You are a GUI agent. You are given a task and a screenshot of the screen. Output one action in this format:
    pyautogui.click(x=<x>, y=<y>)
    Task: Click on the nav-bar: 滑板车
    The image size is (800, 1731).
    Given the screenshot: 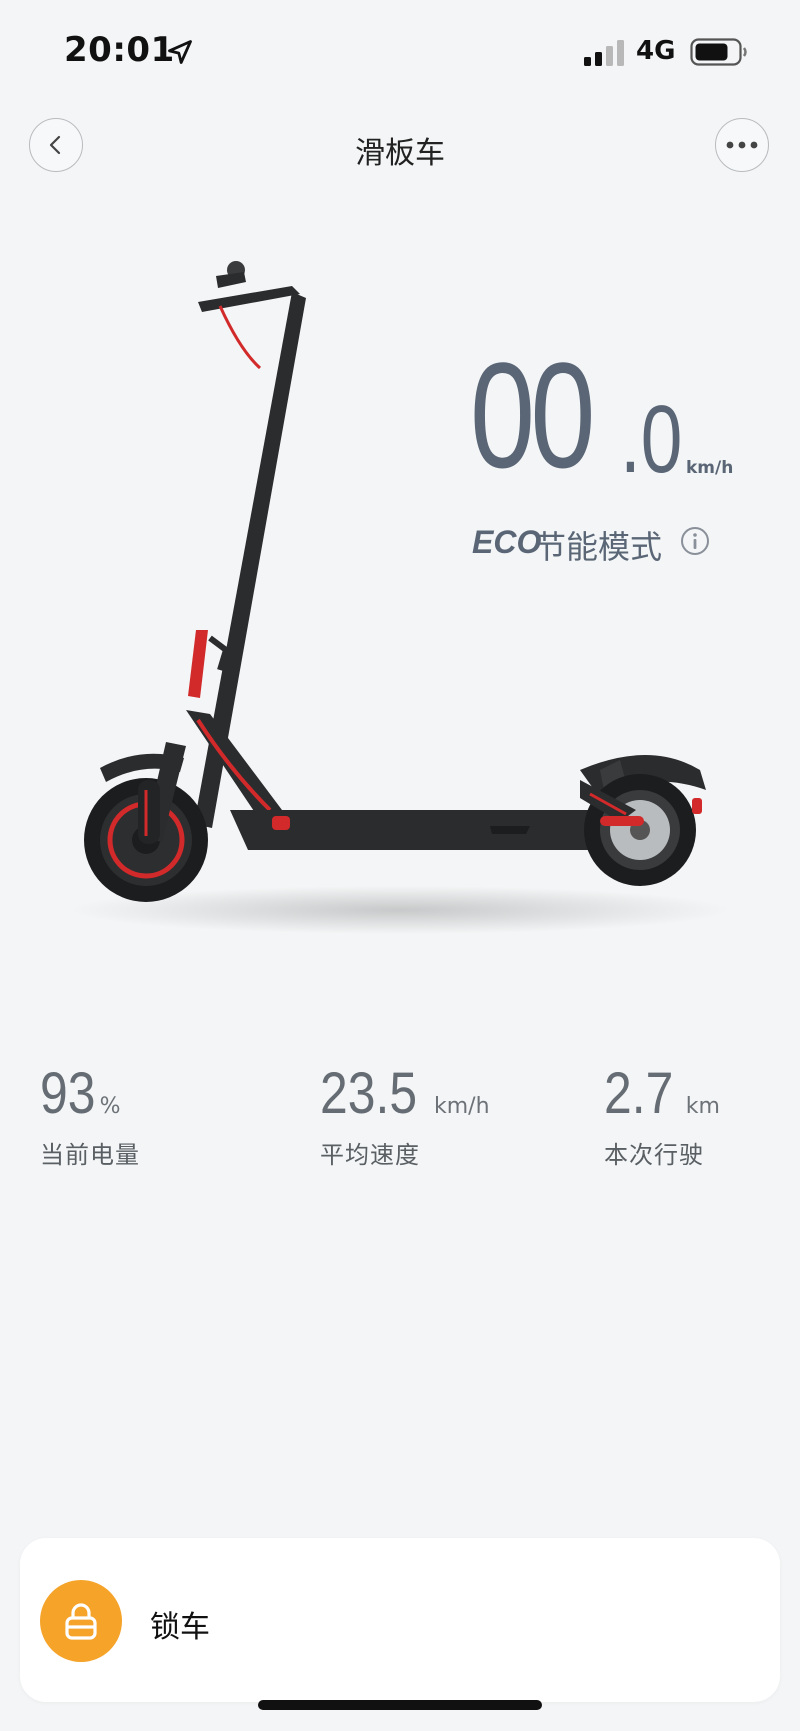 What is the action you would take?
    pyautogui.click(x=400, y=150)
    